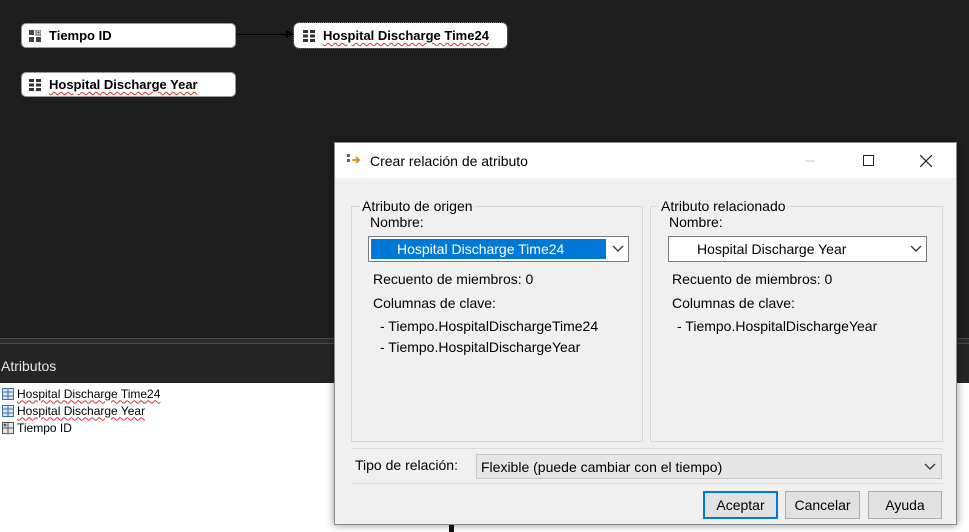  I want to click on list-item-label: Tiempo ID, so click(44, 427).